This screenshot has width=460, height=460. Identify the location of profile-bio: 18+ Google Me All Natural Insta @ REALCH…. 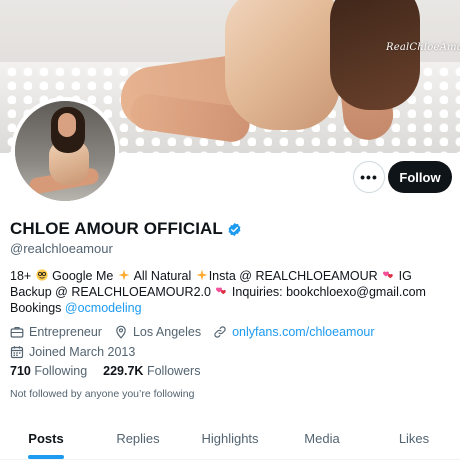
(218, 292).